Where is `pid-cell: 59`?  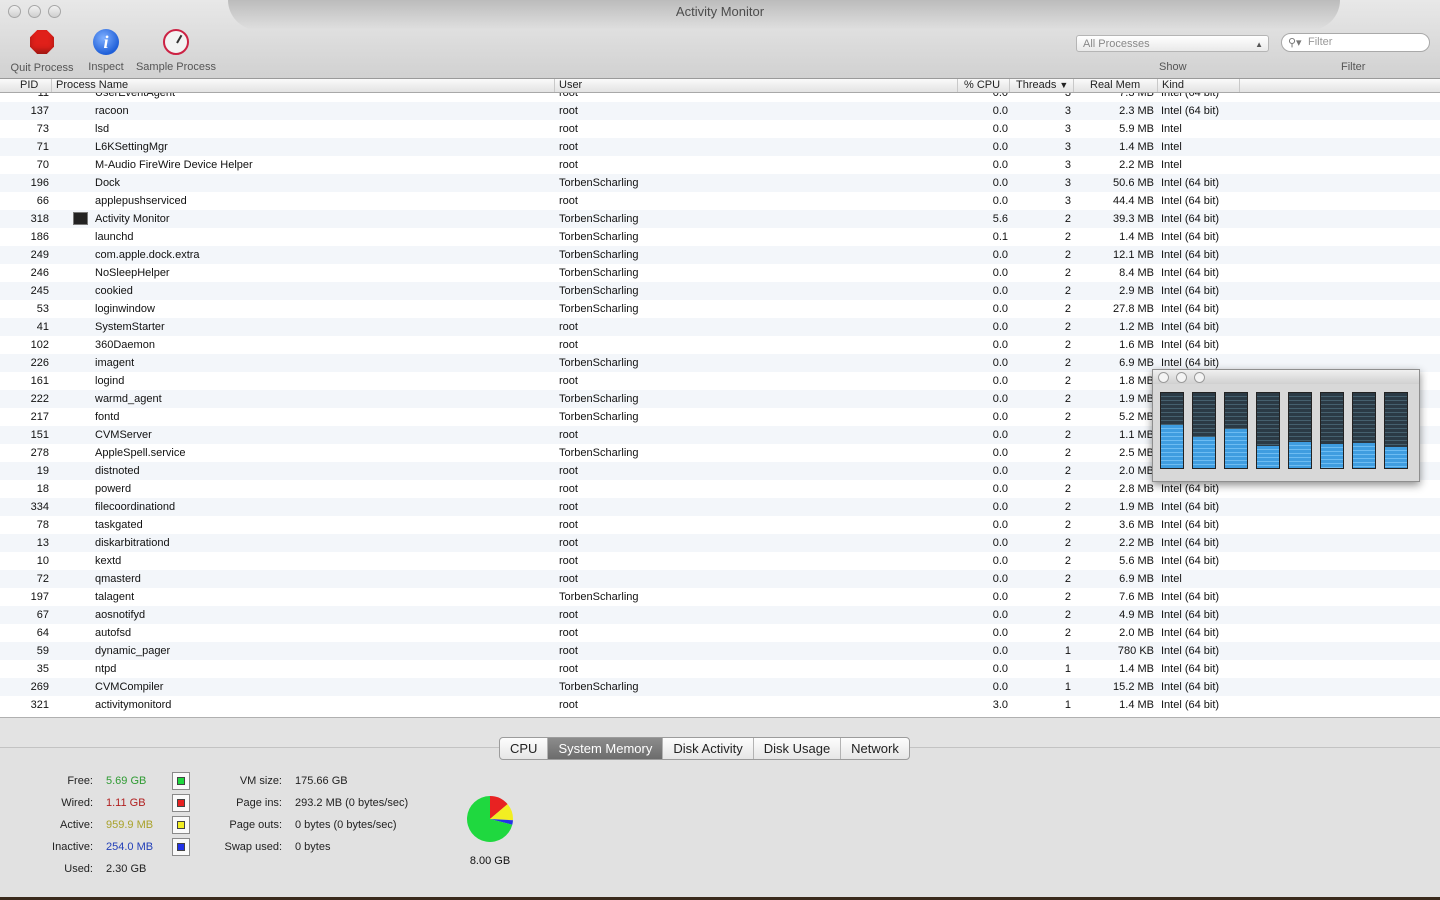
pid-cell: 59 is located at coordinates (42, 651).